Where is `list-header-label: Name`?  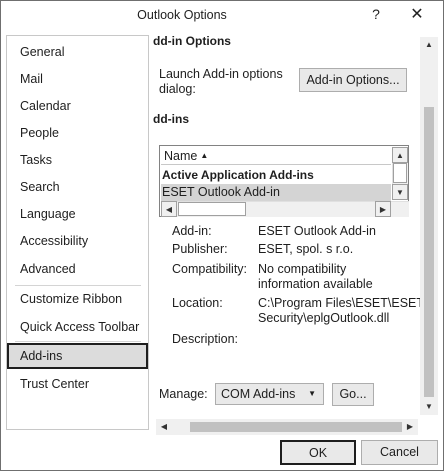
list-header-label: Name is located at coordinates (181, 156).